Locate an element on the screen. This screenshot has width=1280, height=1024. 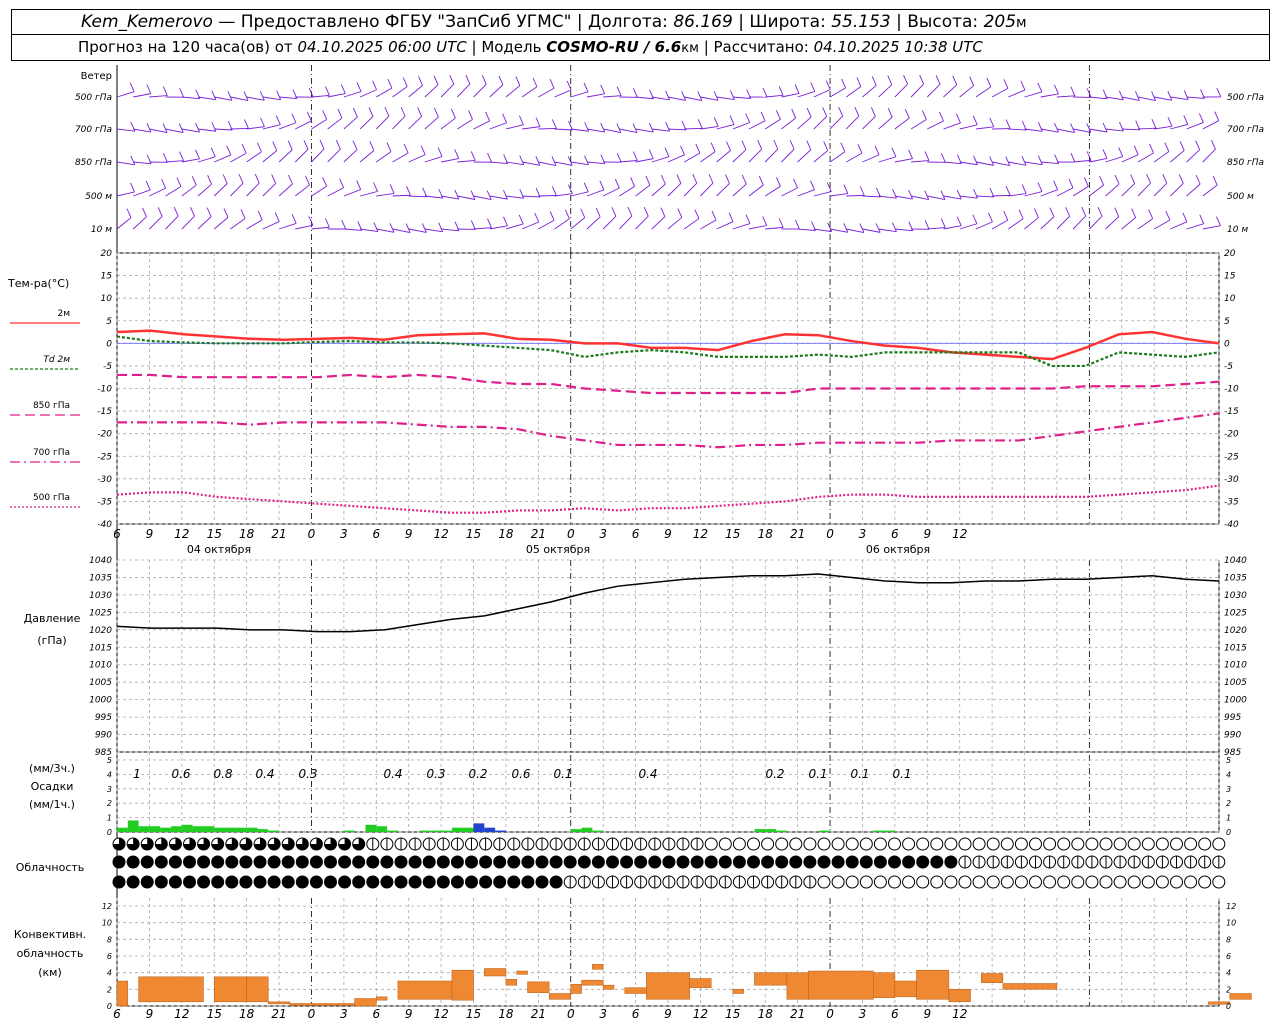
temp-legend-label: Td 2м is located at coordinates (56, 360).